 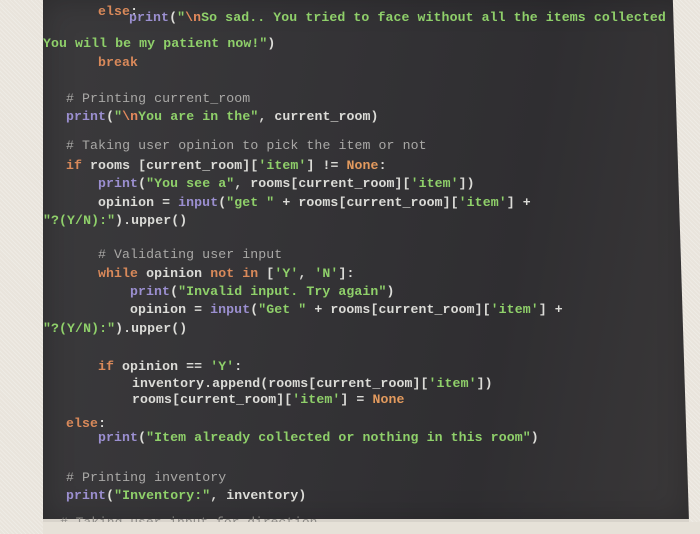 I want to click on comment-token: # Validating user input, so click(x=190, y=254).